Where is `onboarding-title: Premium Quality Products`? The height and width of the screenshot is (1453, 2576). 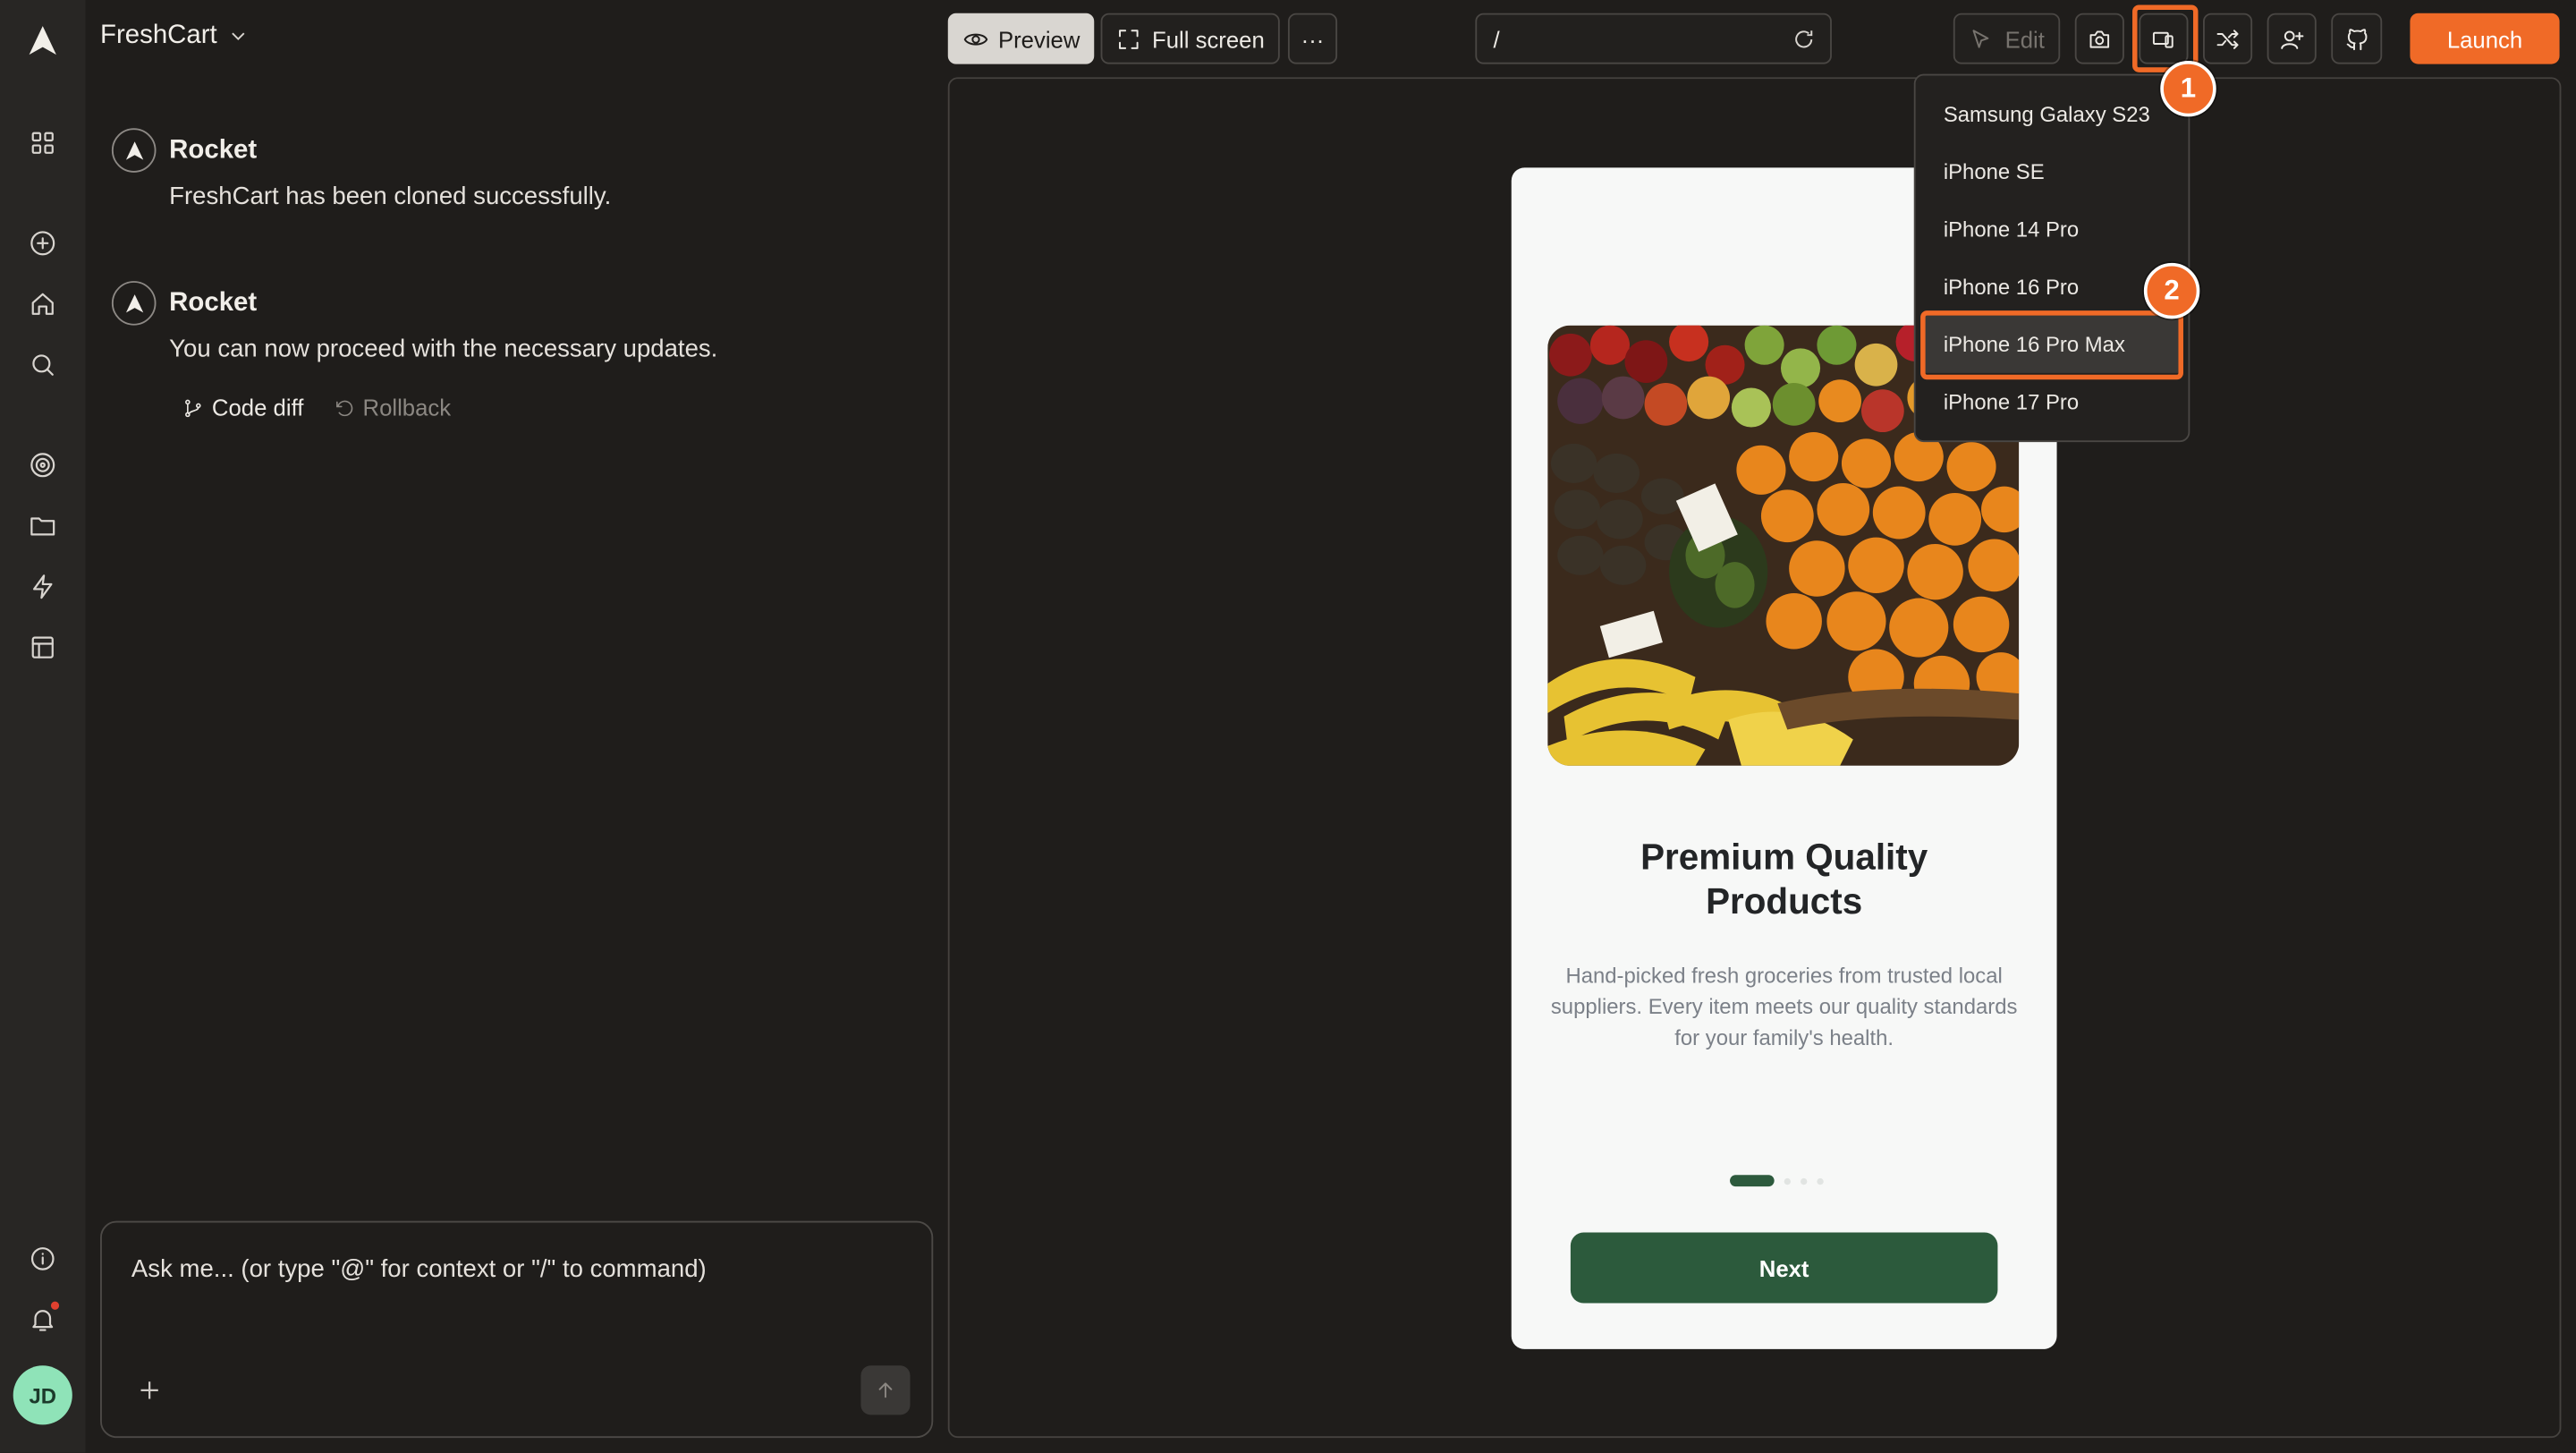
onboarding-title: Premium Quality Products is located at coordinates (1784, 879).